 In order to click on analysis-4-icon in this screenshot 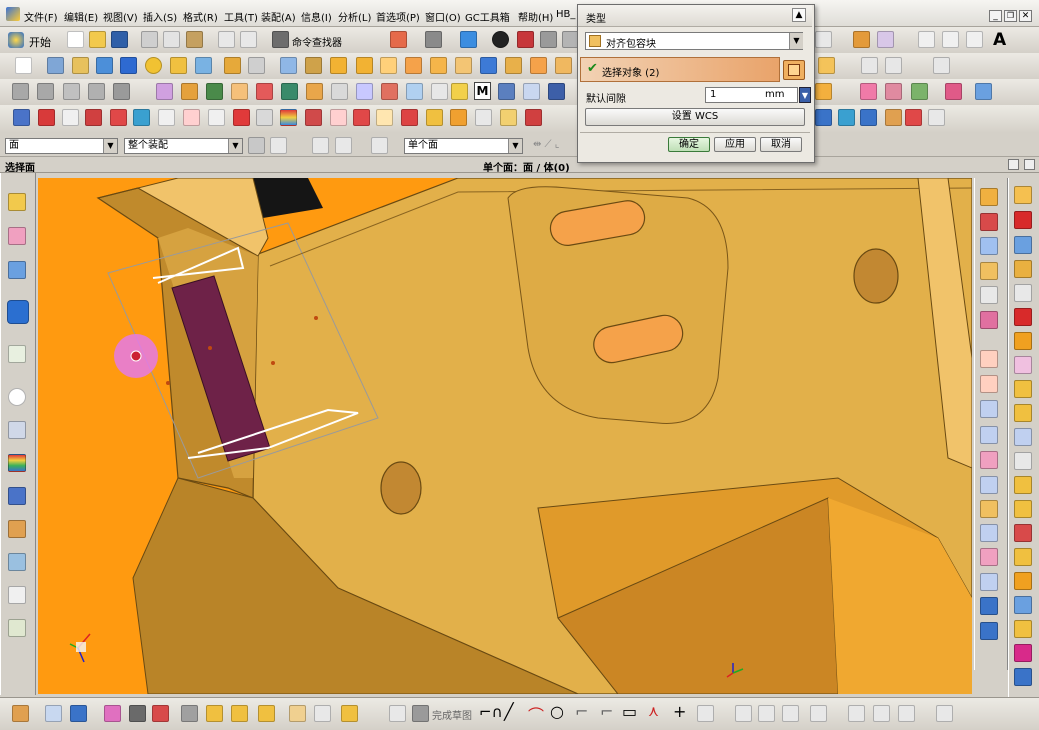, I will do `click(93, 117)`.